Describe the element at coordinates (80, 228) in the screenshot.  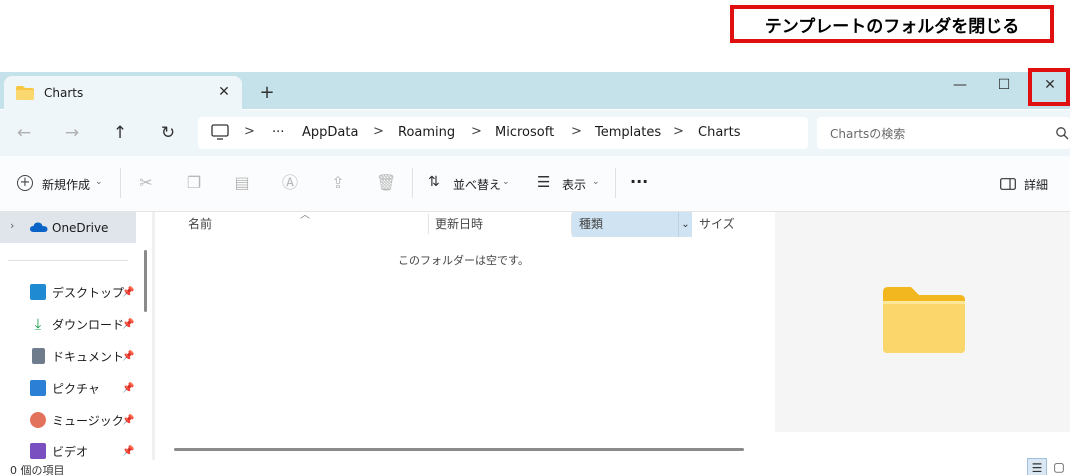
I see `nav-label-onedrive: OneDrive` at that location.